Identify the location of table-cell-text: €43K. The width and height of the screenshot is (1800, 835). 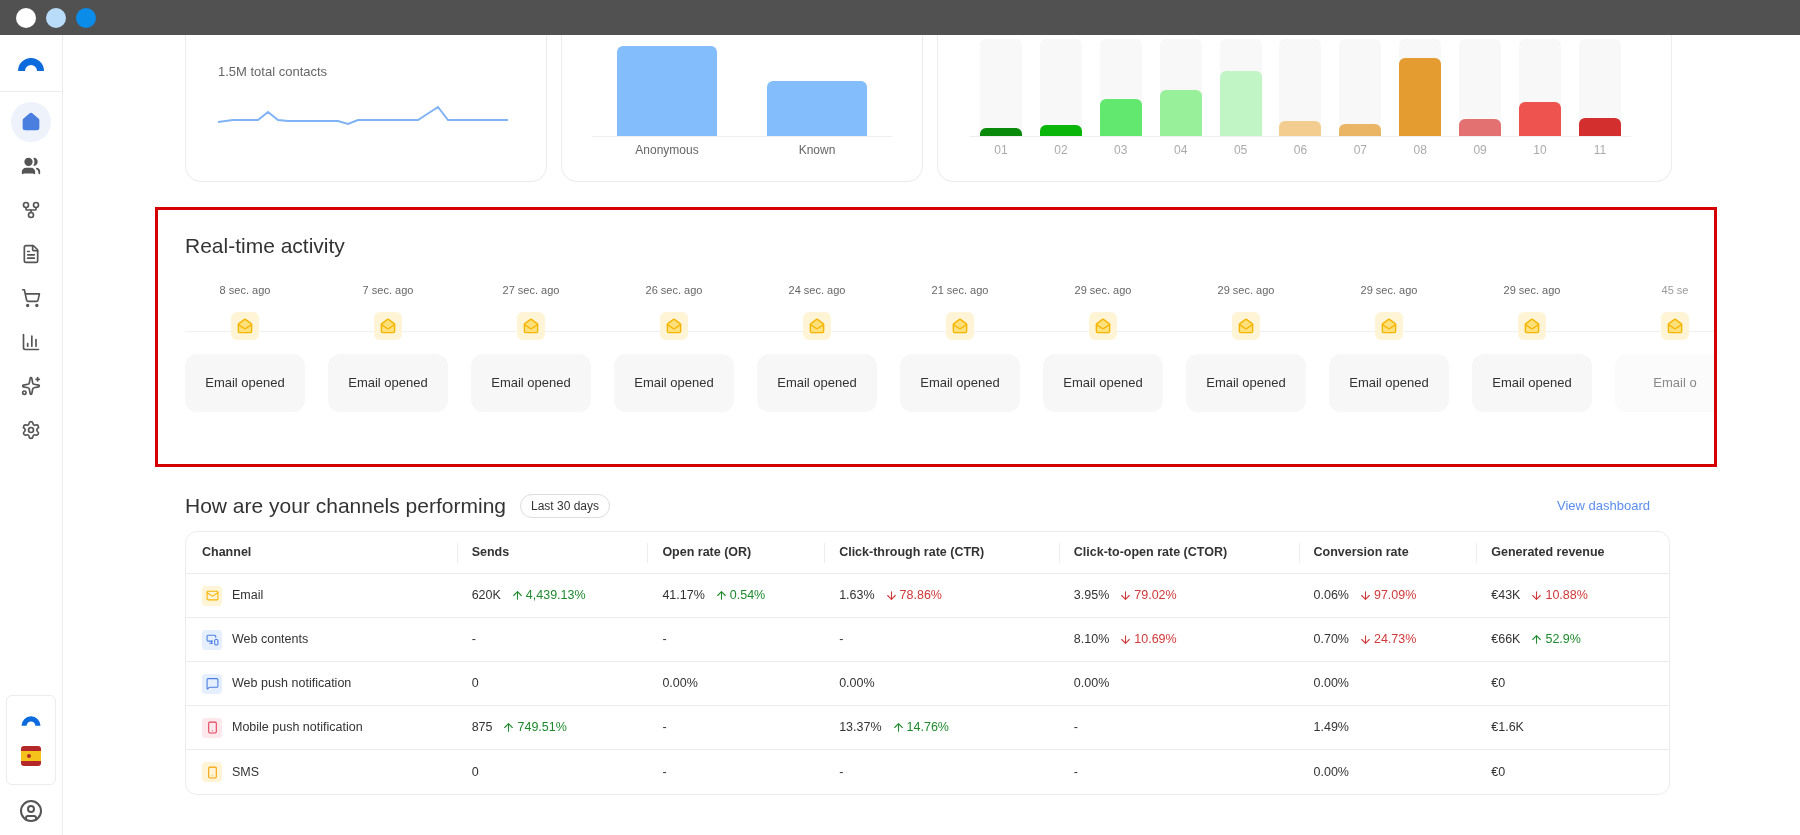
(1506, 596).